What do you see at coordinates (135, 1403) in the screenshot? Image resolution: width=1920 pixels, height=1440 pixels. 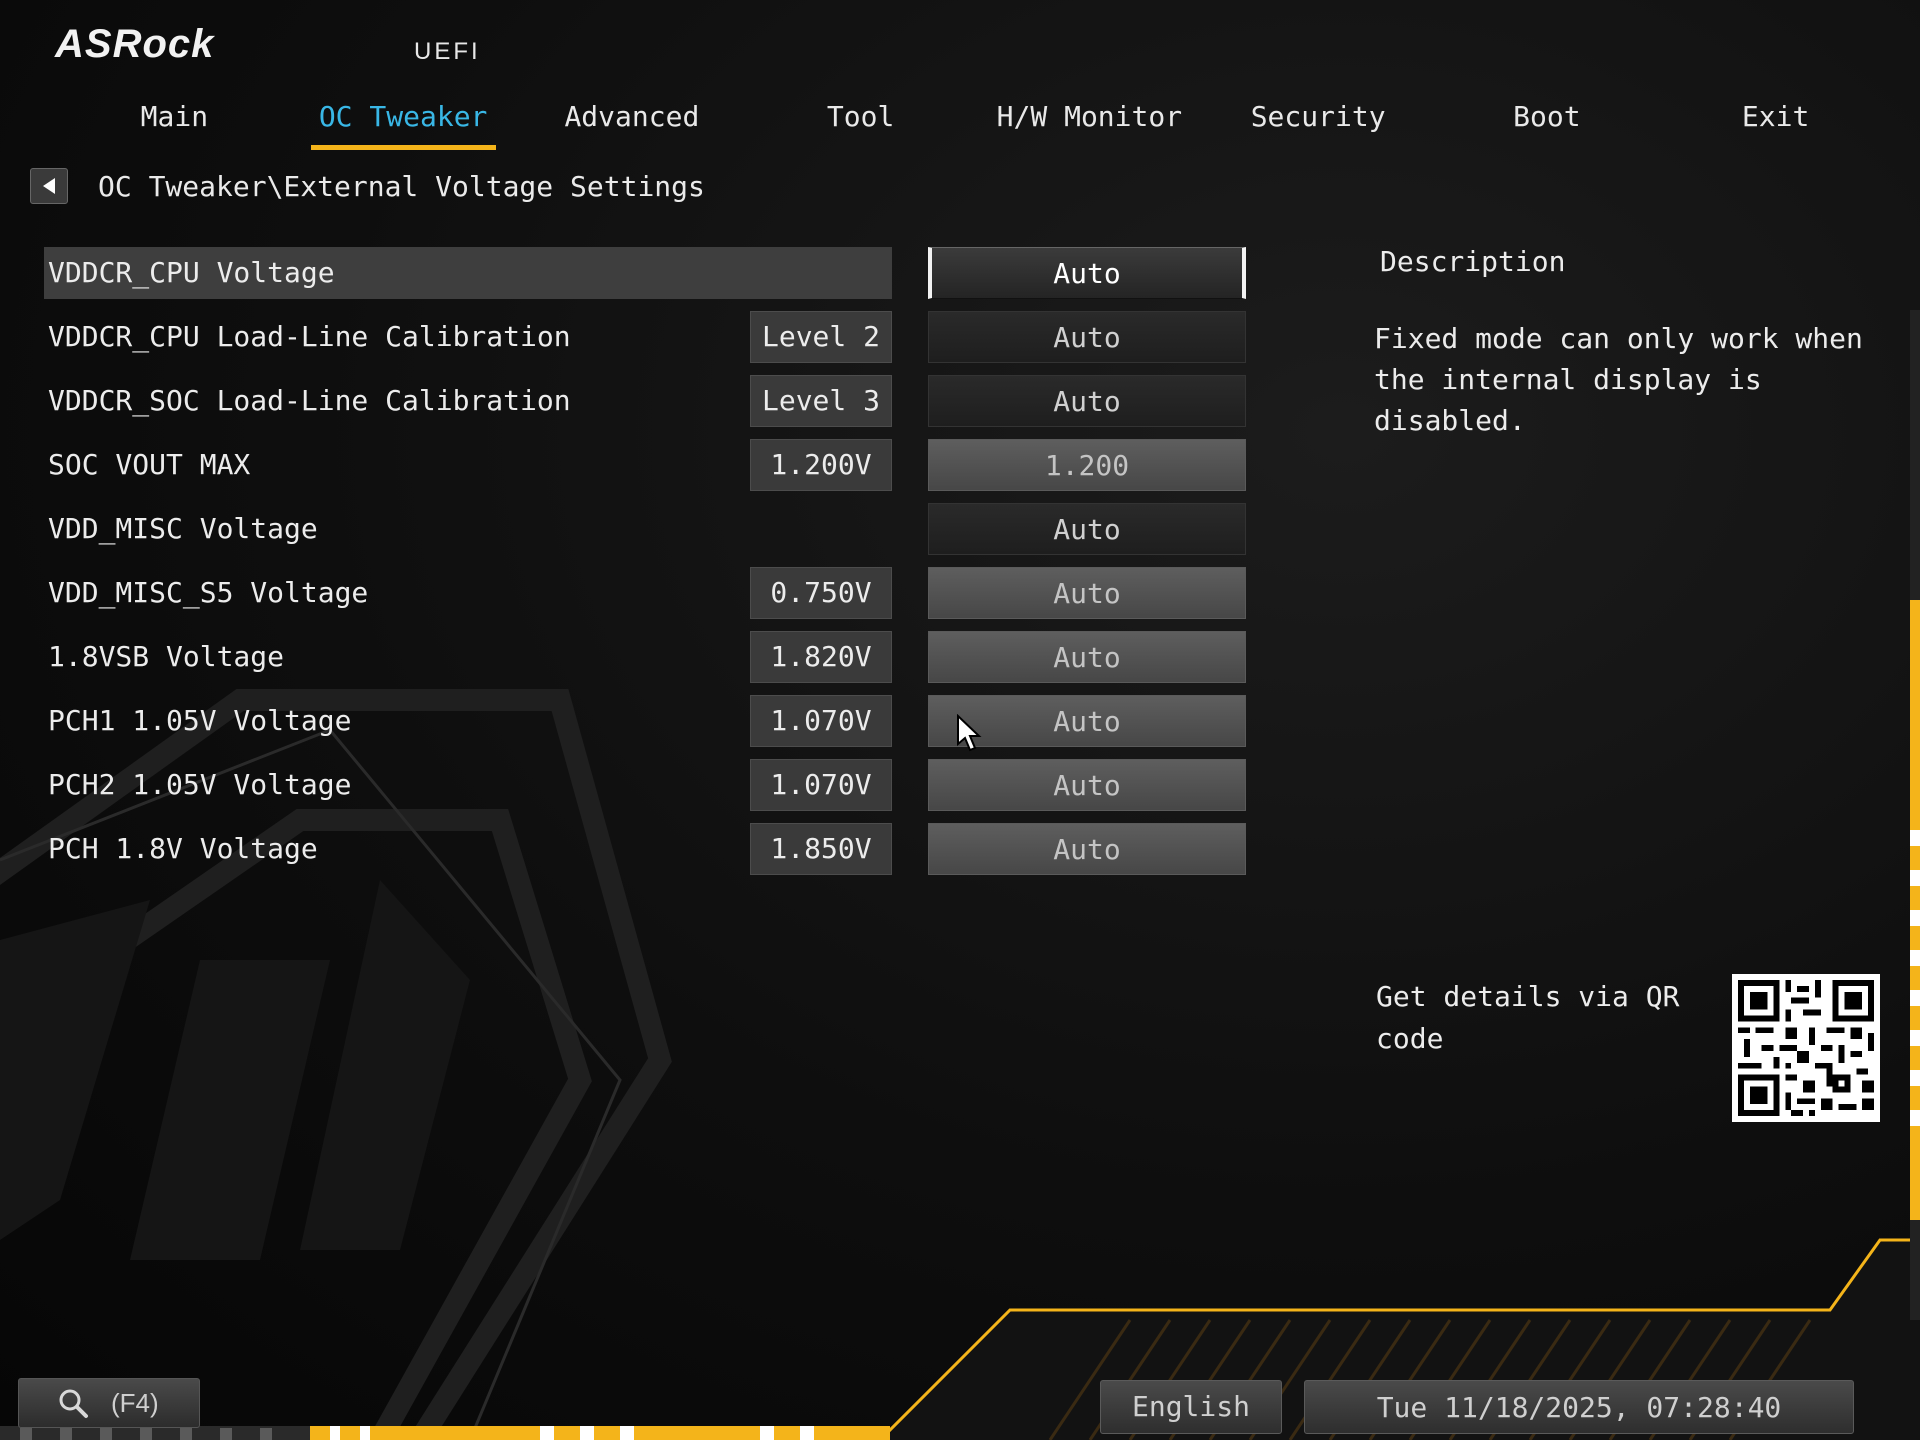 I see `search-shortcut-label: (F4)` at bounding box center [135, 1403].